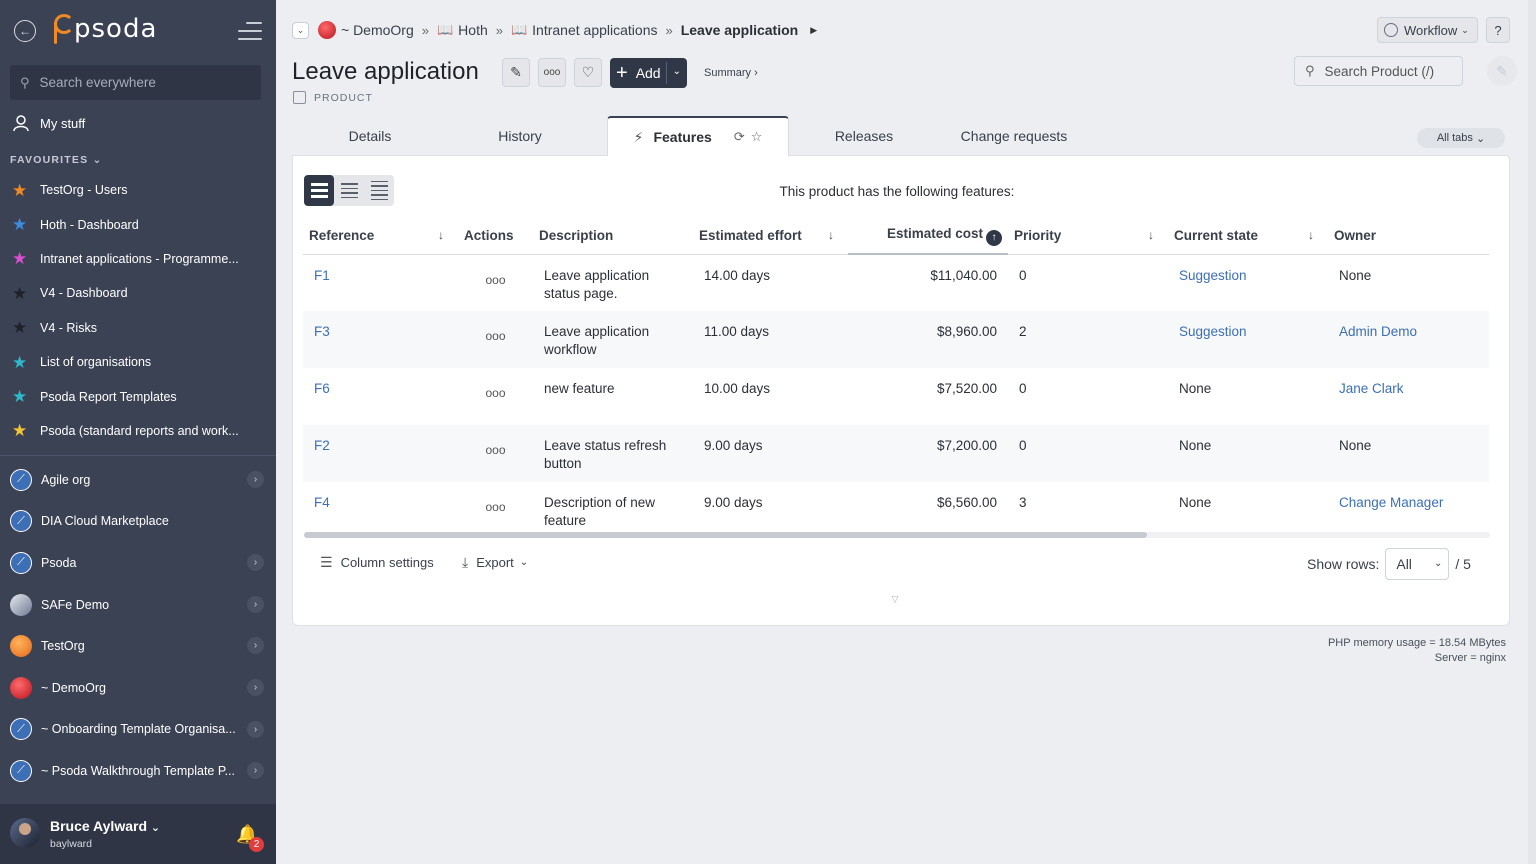 The height and width of the screenshot is (864, 1536). What do you see at coordinates (322, 331) in the screenshot?
I see `reference-cell-text: F3` at bounding box center [322, 331].